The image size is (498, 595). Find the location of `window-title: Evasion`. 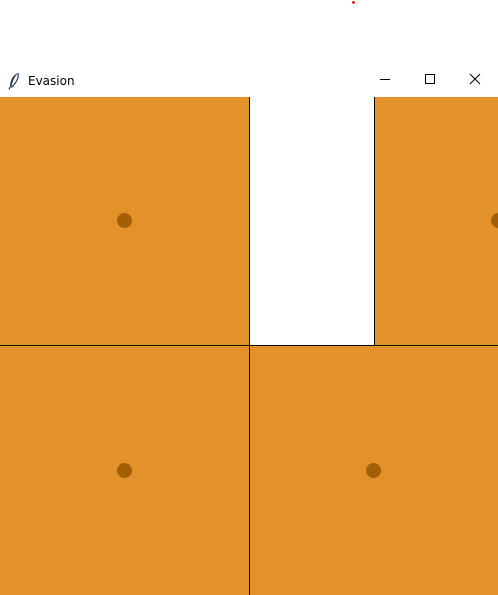

window-title: Evasion is located at coordinates (51, 81).